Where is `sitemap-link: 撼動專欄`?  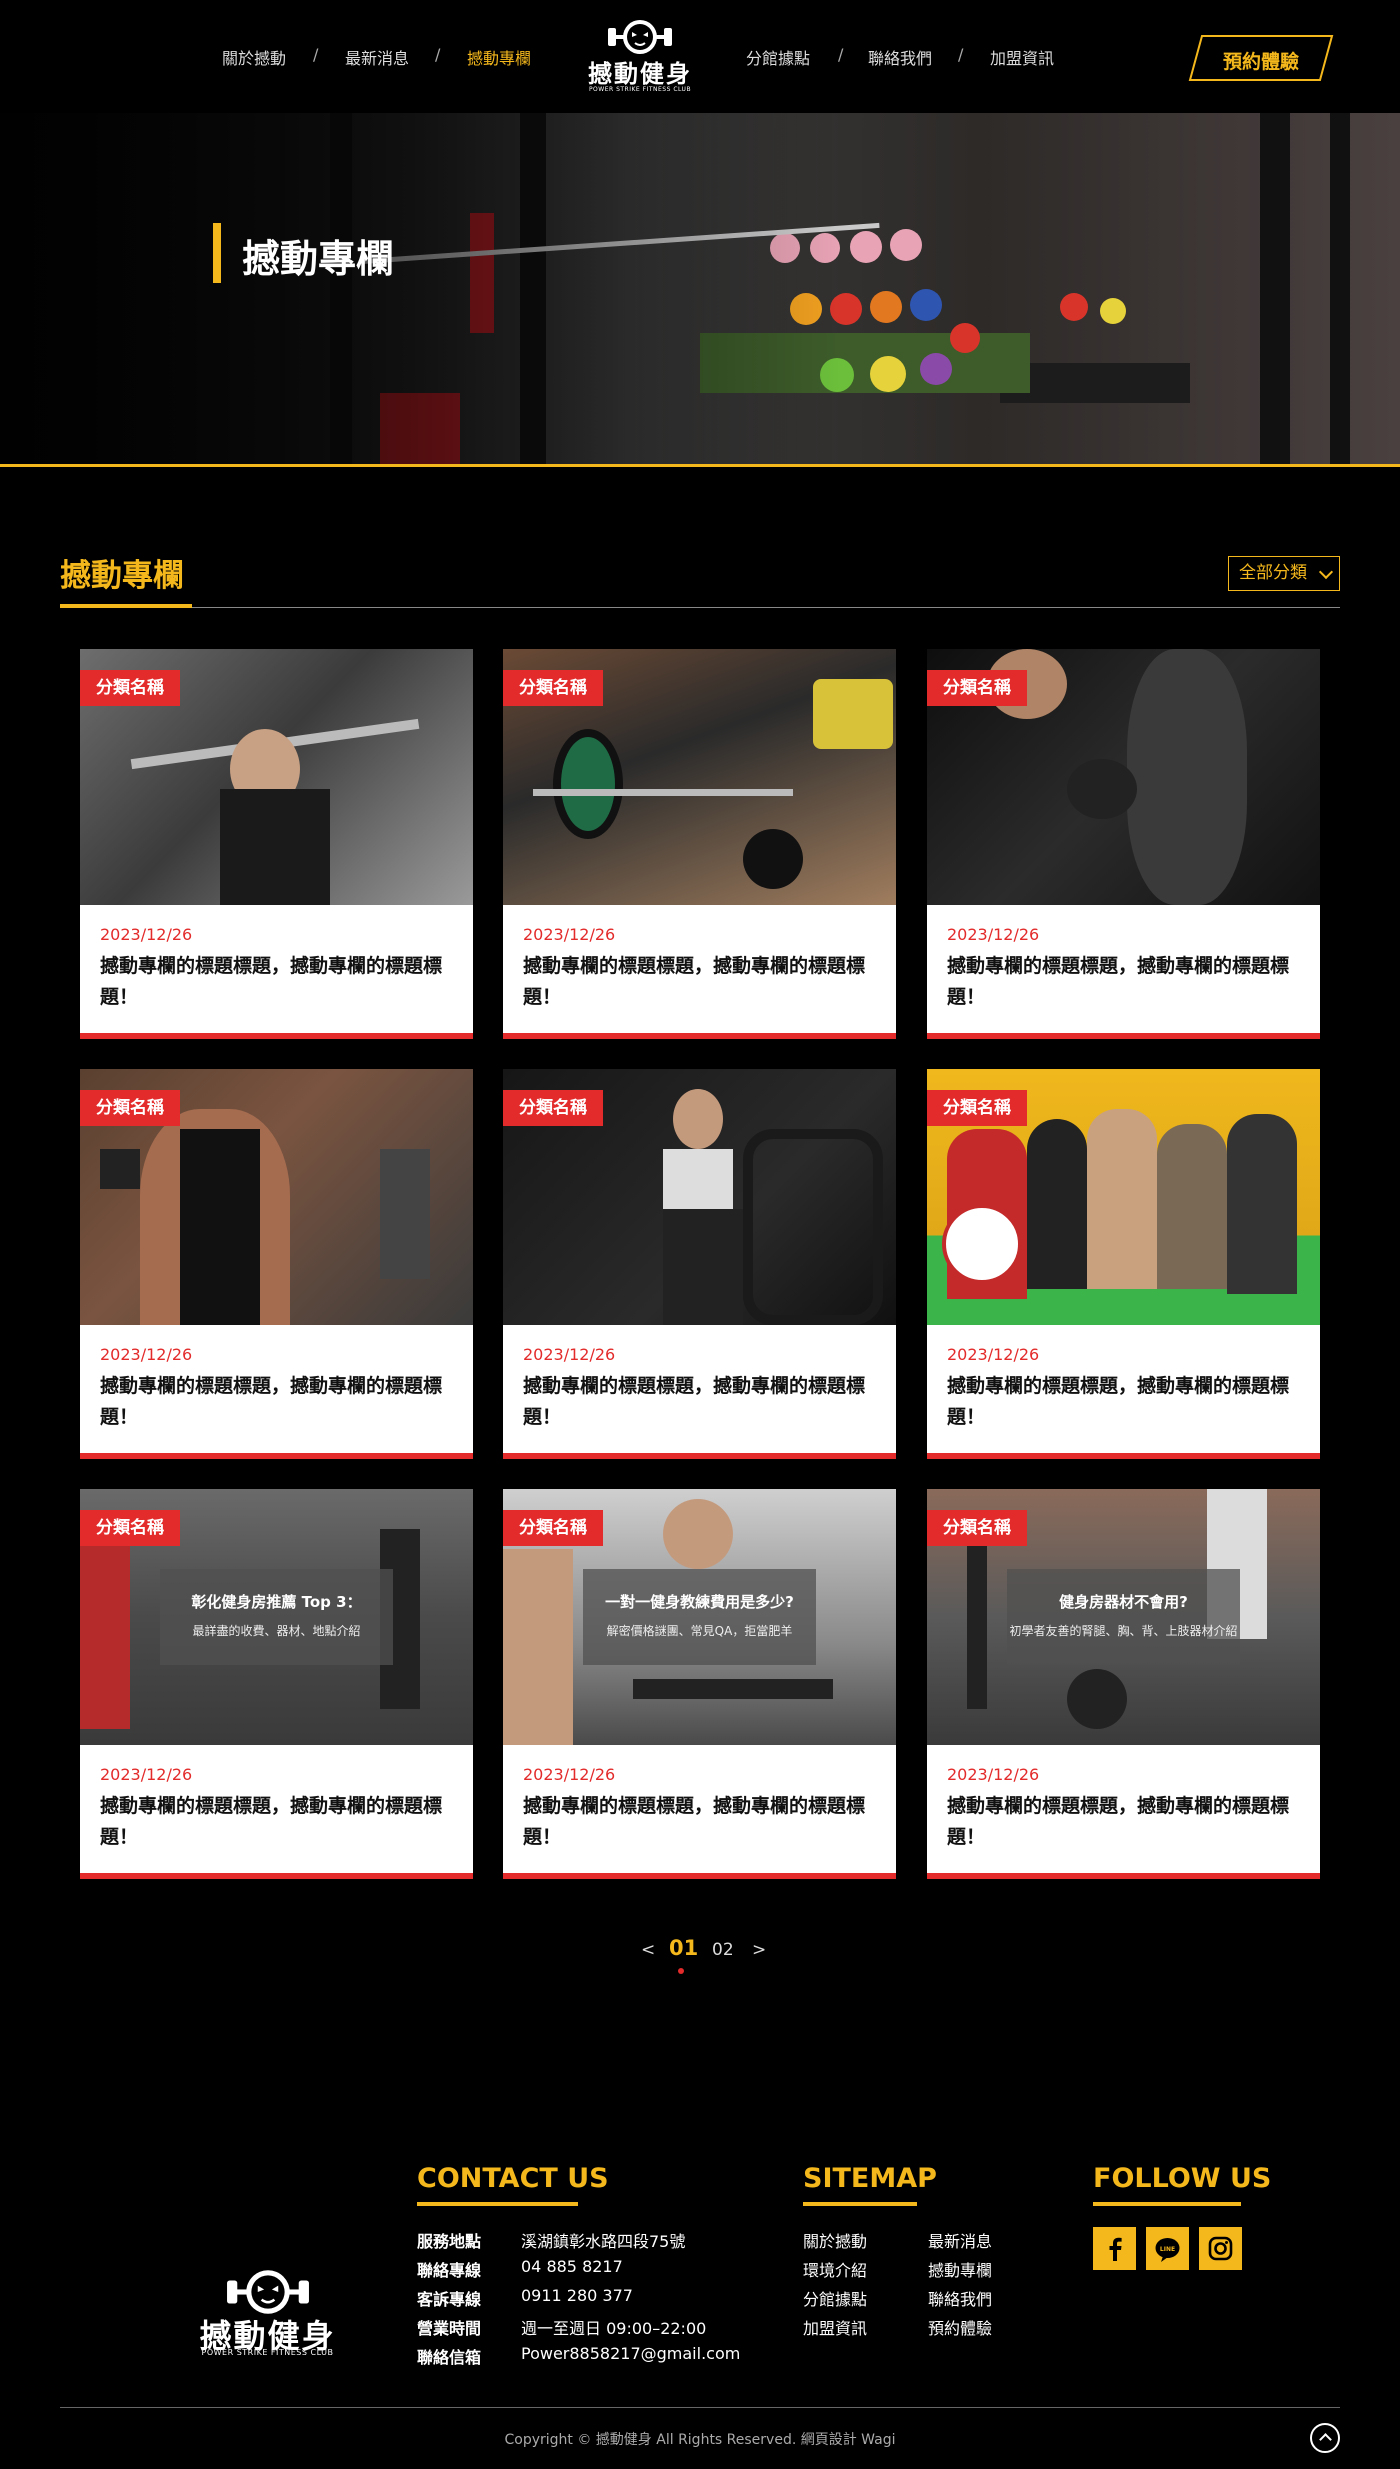
sitemap-link: 撼動專欄 is located at coordinates (960, 2269).